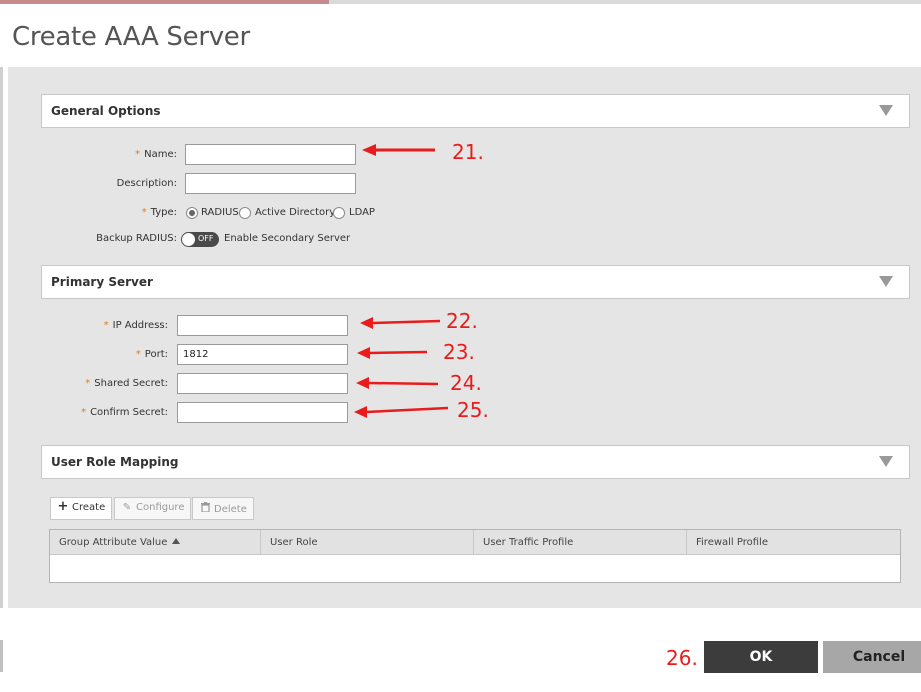  I want to click on radio-ldap, so click(339, 213).